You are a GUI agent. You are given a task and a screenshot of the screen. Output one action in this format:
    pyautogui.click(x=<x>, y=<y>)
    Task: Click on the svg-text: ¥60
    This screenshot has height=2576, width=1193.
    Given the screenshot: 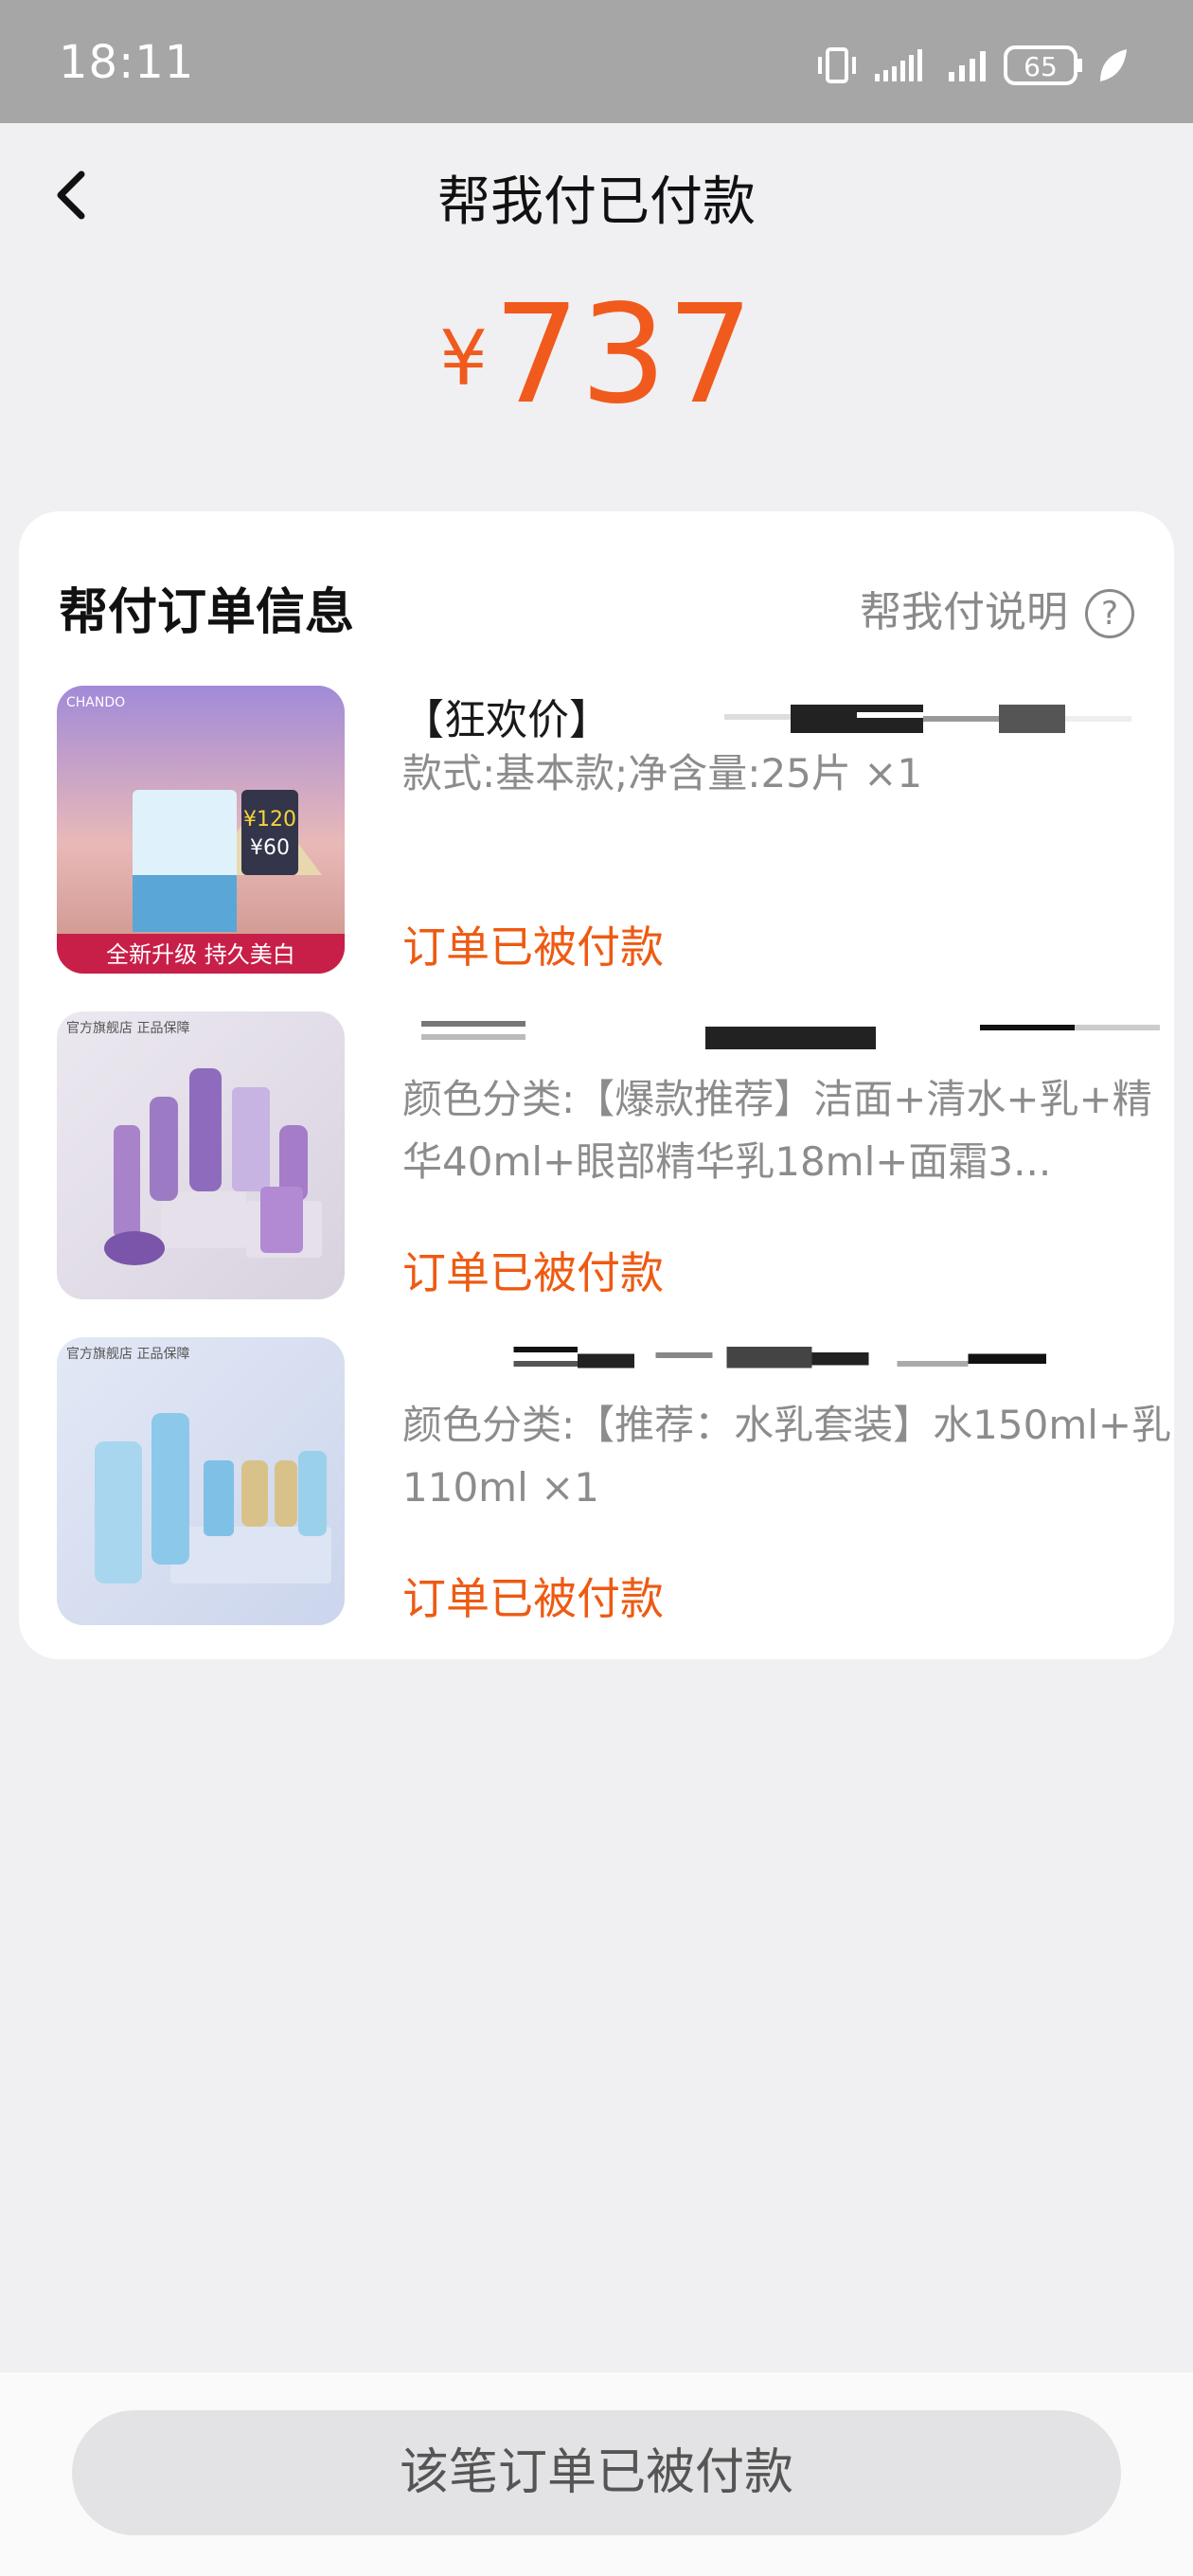 What is the action you would take?
    pyautogui.click(x=270, y=848)
    